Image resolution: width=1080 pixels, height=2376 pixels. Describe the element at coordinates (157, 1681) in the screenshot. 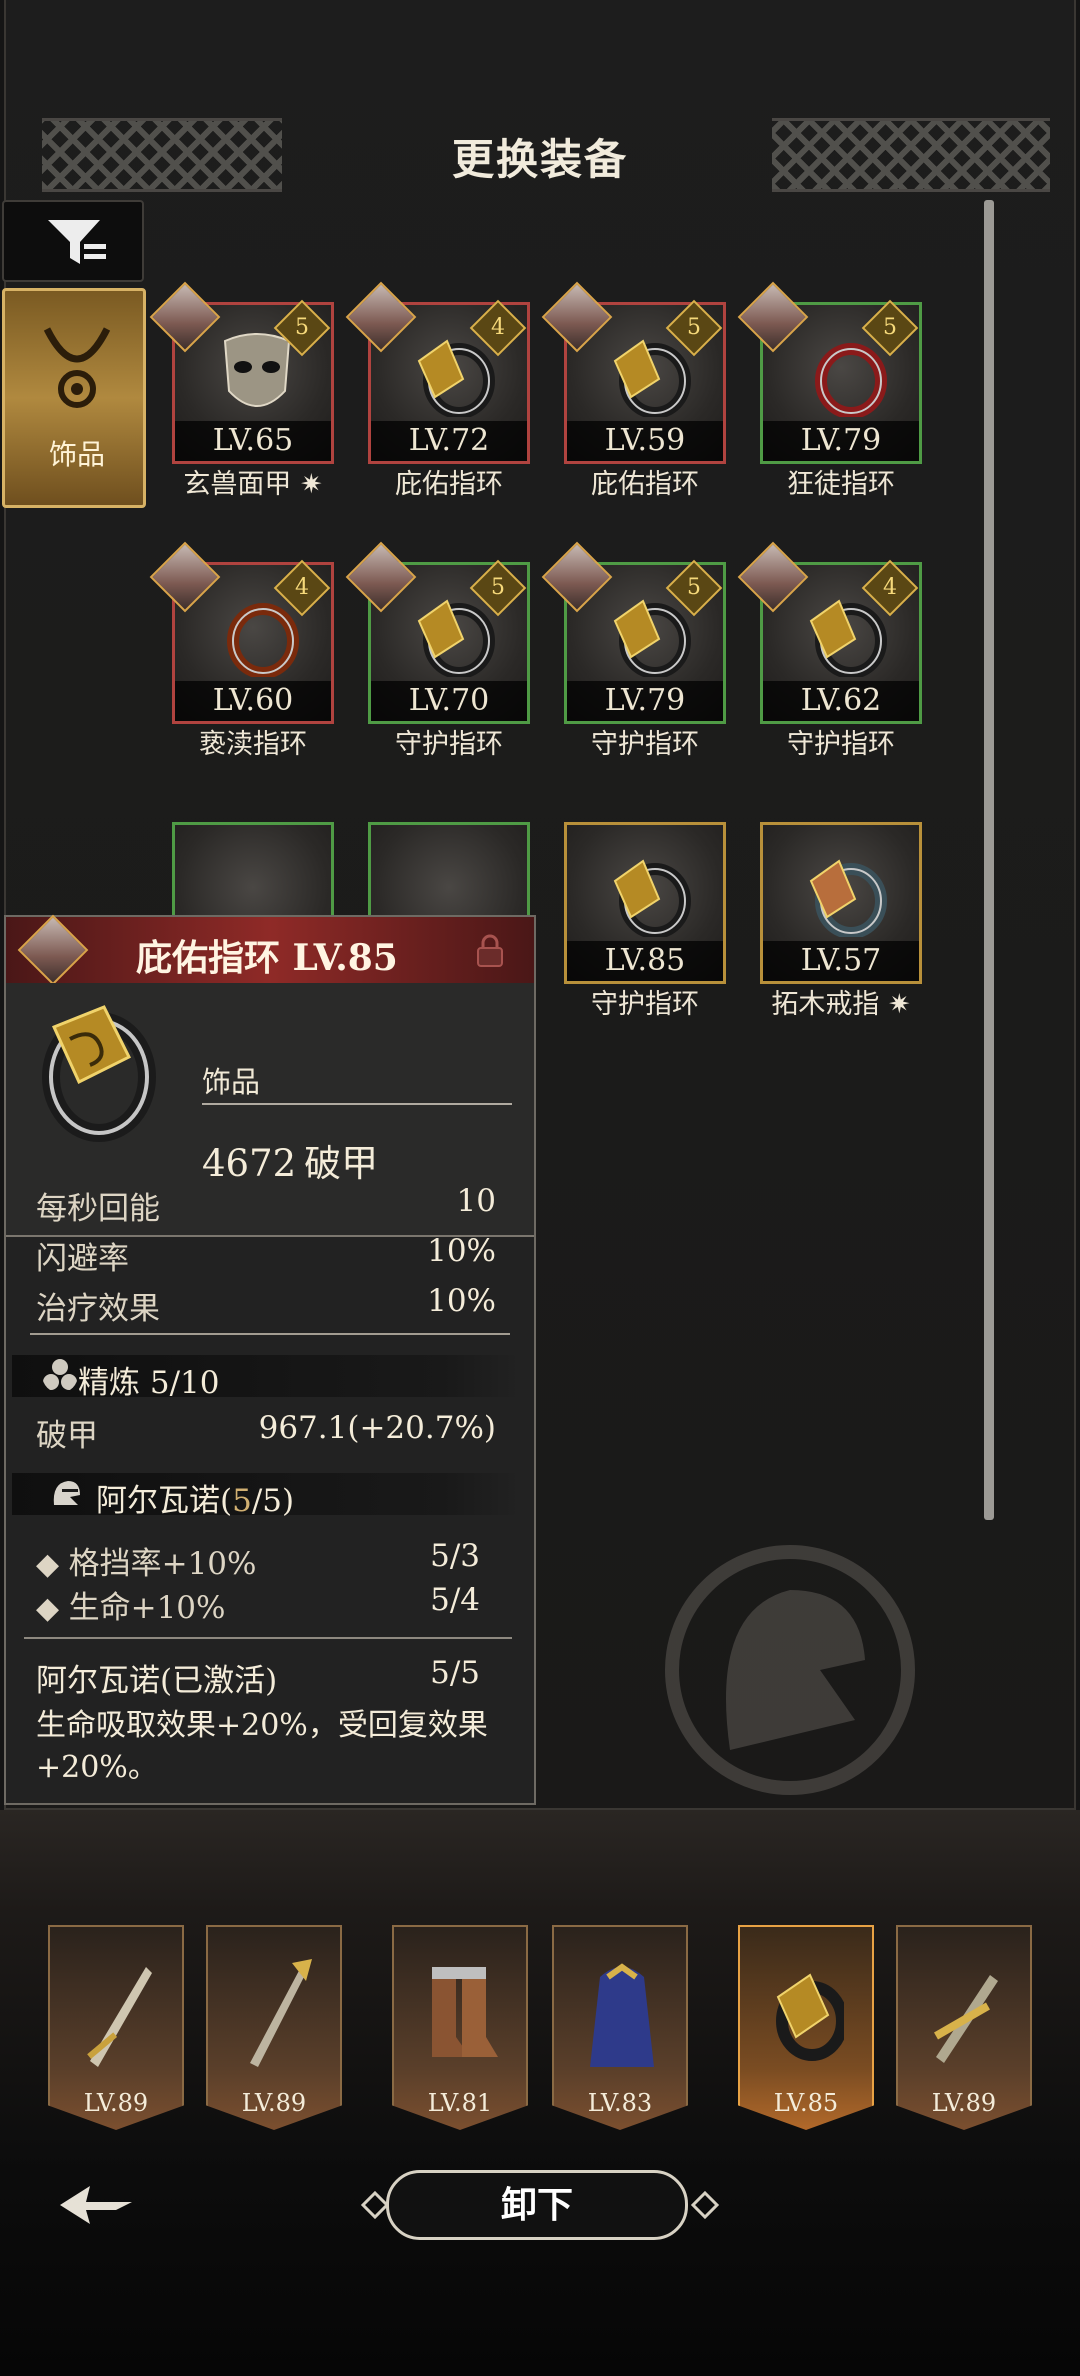

I see `set-active-label: 阿尔瓦诺(已激活)` at that location.